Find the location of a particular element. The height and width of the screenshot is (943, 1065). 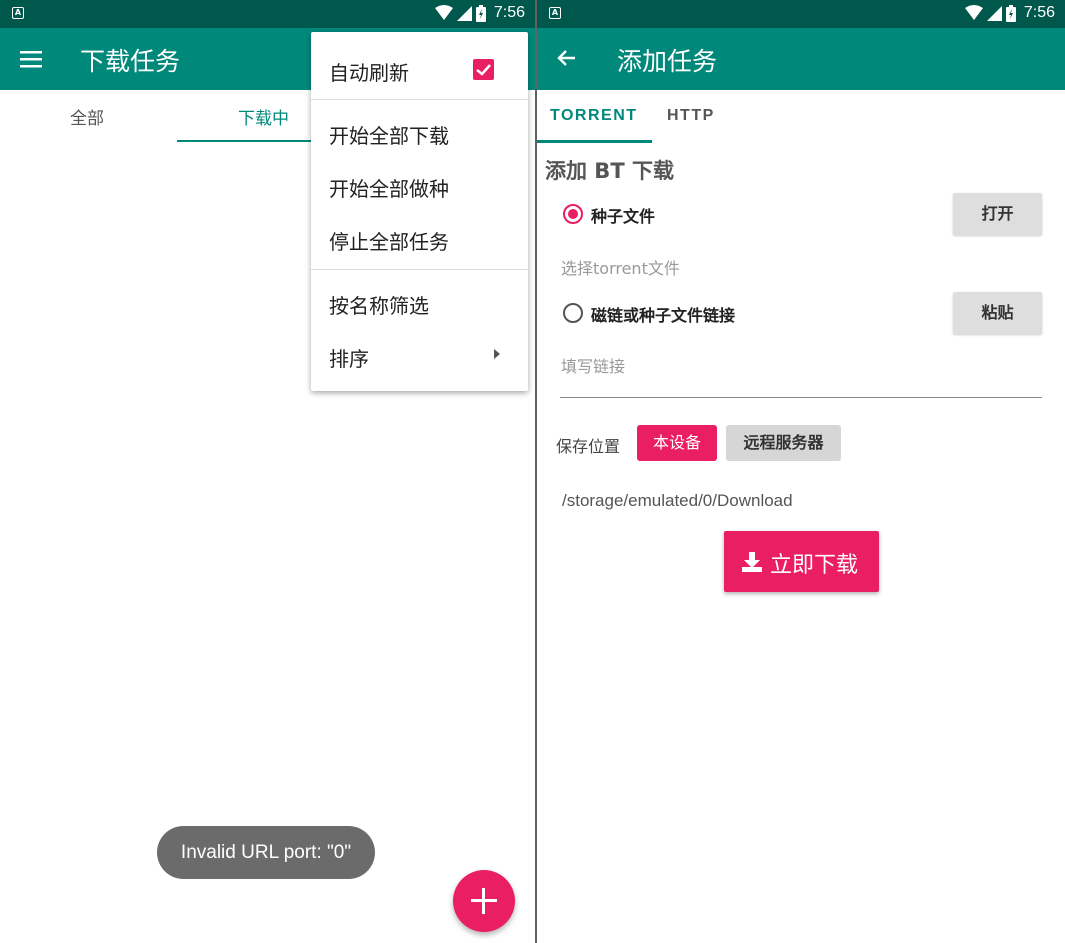

add-task-fab-button is located at coordinates (484, 901).